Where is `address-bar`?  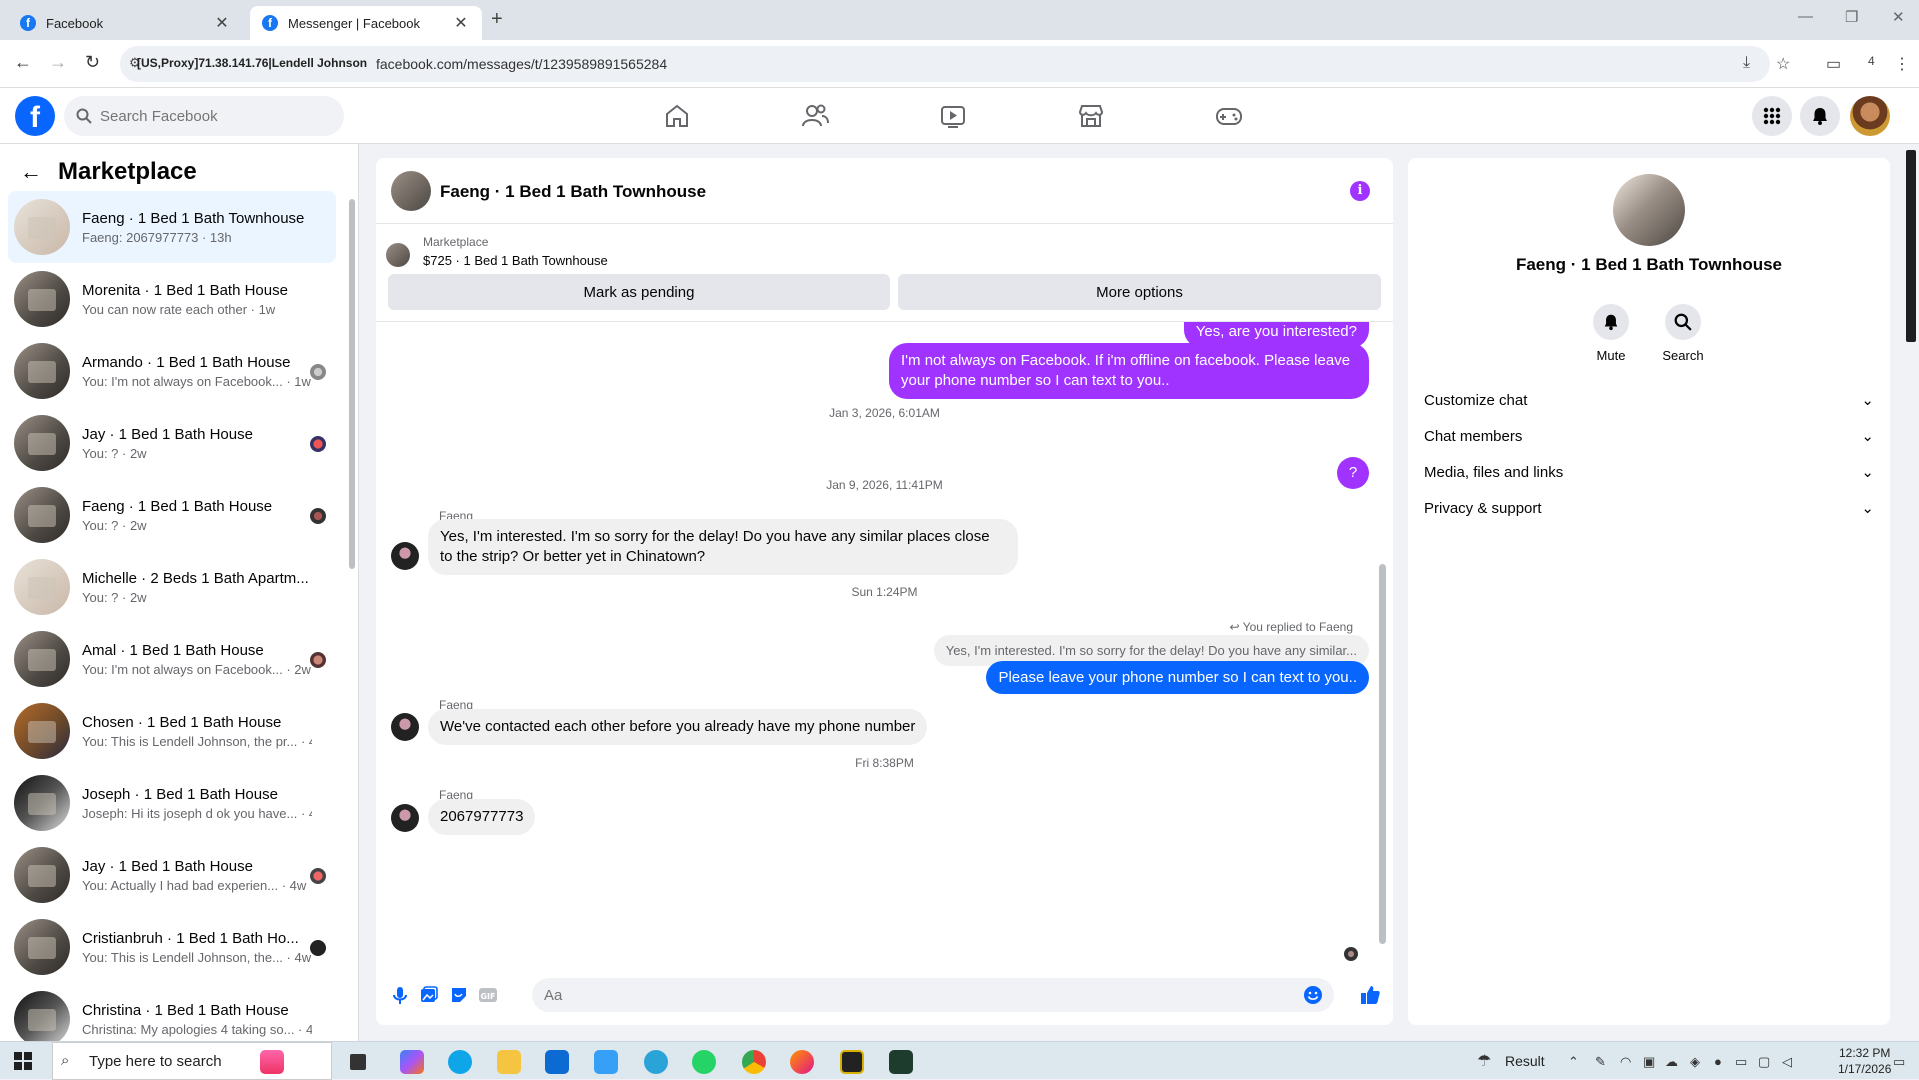 address-bar is located at coordinates (945, 64).